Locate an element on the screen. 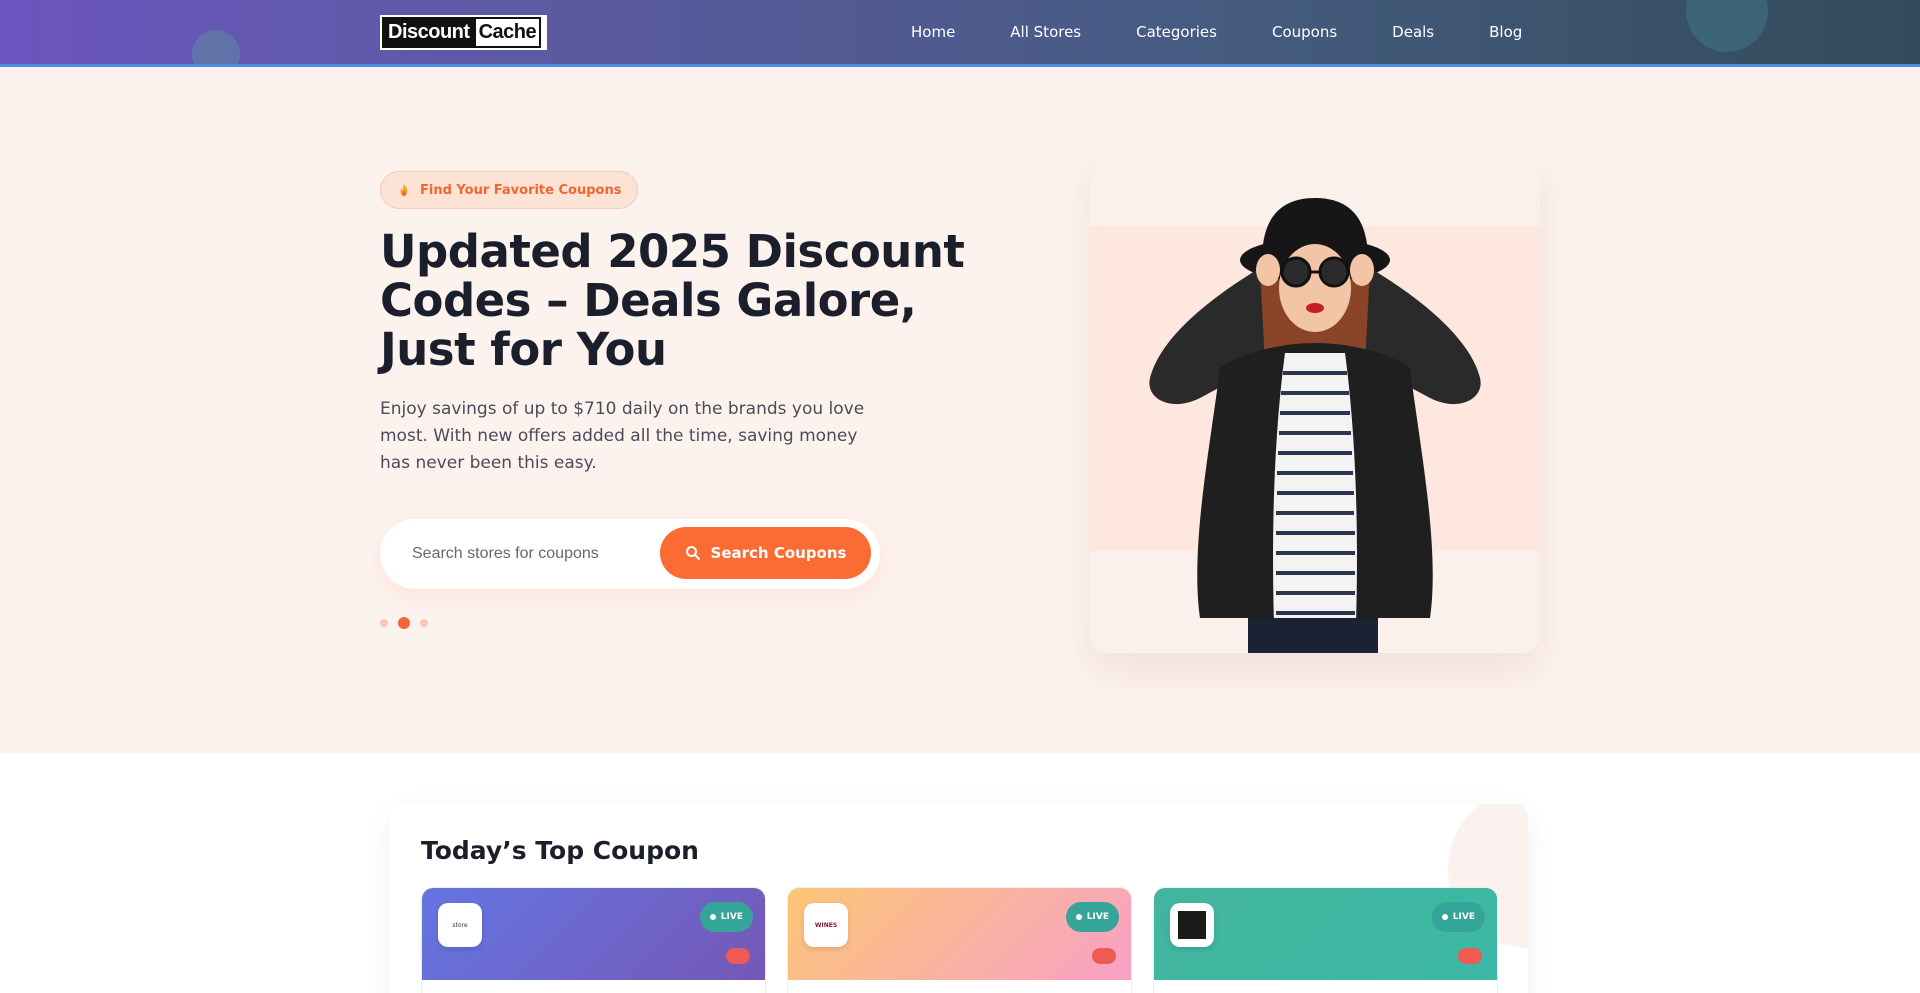 The height and width of the screenshot is (993, 1920). coupon-card: store LIVE is located at coordinates (593, 940).